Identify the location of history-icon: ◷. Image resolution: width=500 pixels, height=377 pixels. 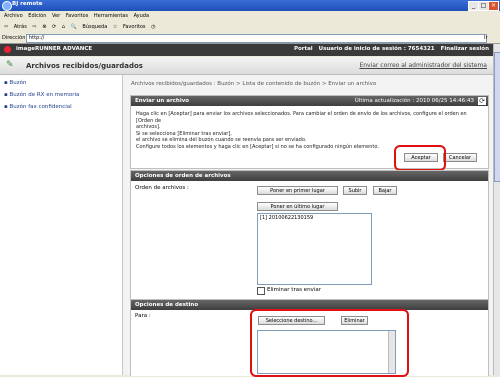
(153, 27).